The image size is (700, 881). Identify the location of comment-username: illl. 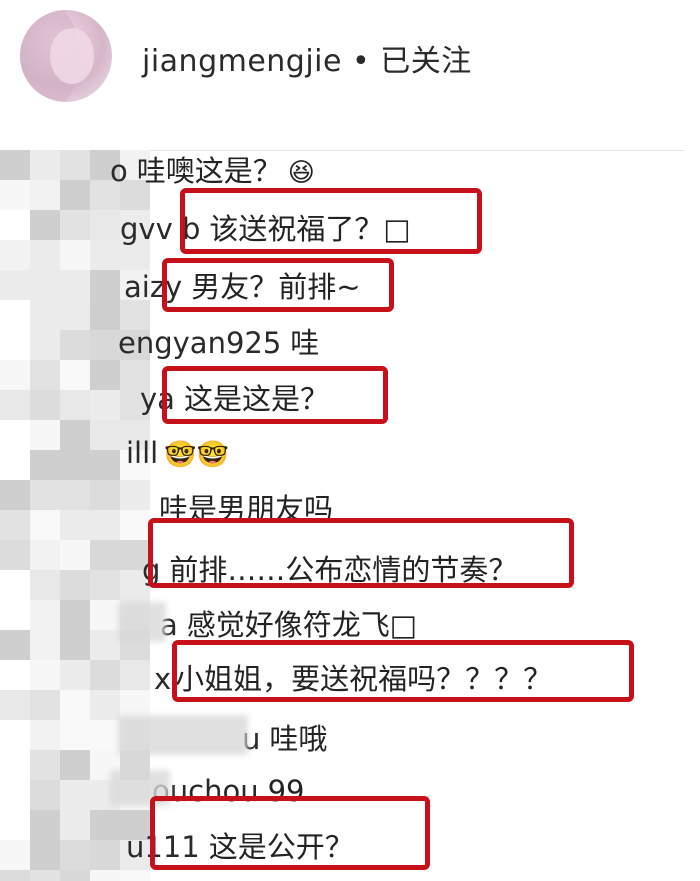
(142, 453).